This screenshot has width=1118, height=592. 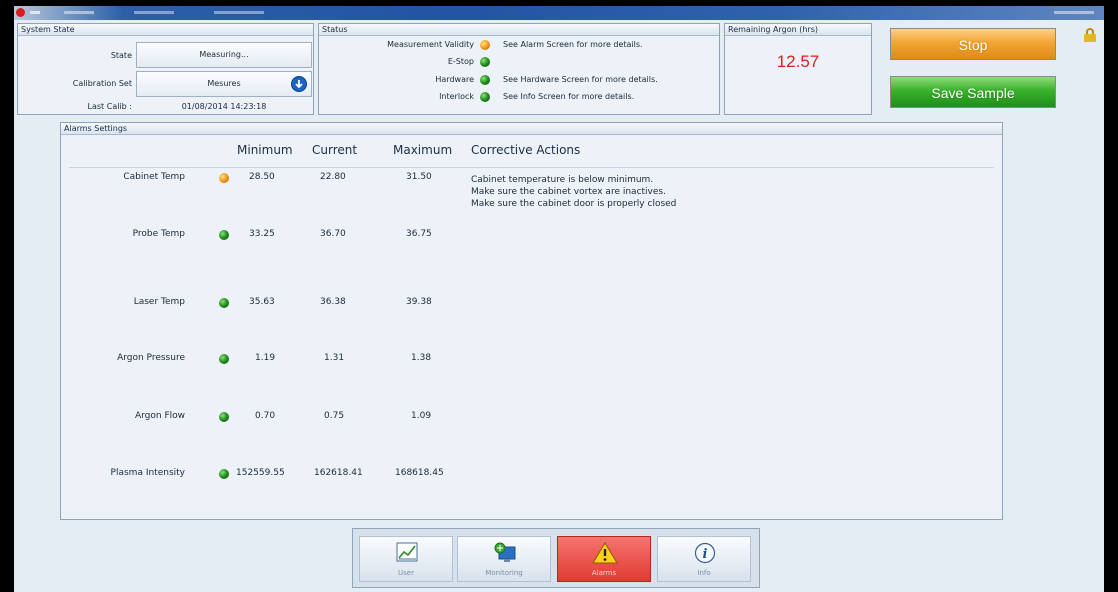 What do you see at coordinates (531, 167) in the screenshot?
I see `header-divider` at bounding box center [531, 167].